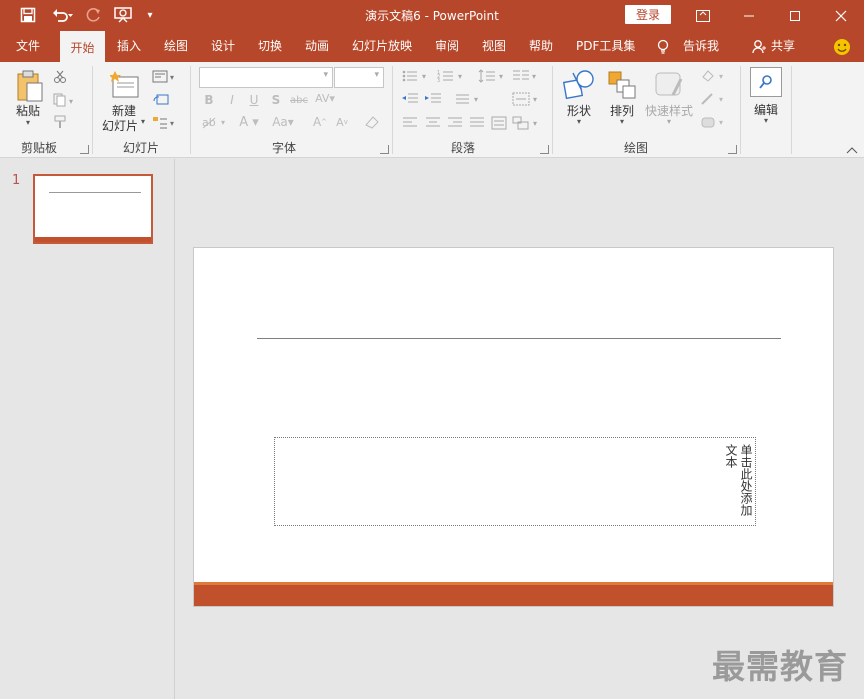  What do you see at coordinates (276, 100) in the screenshot?
I see `shadow-icon: S` at bounding box center [276, 100].